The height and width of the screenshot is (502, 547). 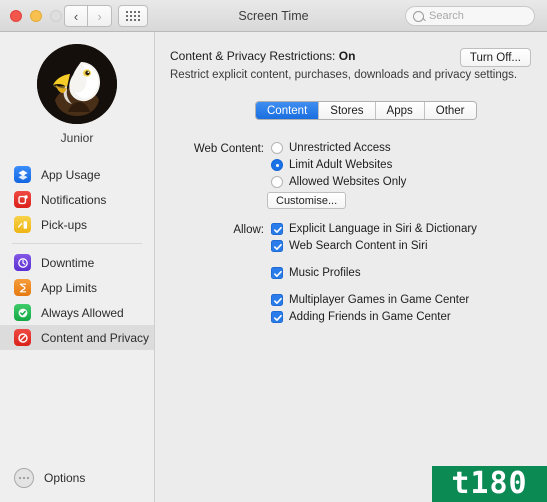 I want to click on category-tabs: Content Stores Apps Other, so click(x=366, y=110).